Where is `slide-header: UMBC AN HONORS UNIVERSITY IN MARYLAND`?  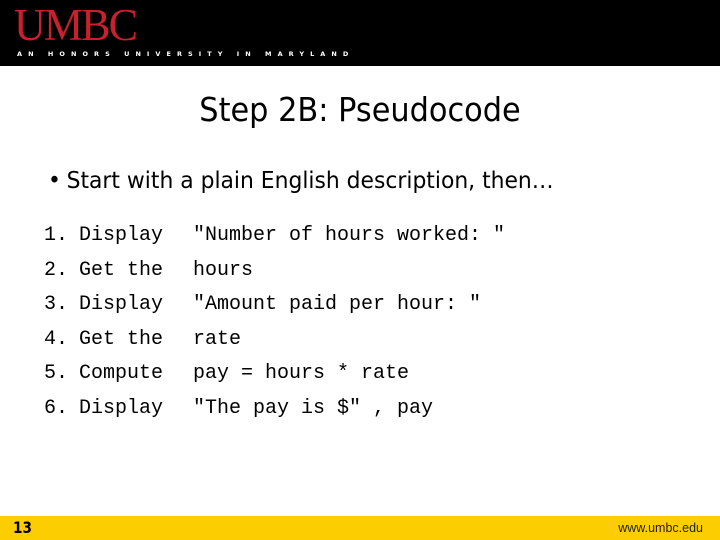 slide-header: UMBC AN HONORS UNIVERSITY IN MARYLAND is located at coordinates (360, 33).